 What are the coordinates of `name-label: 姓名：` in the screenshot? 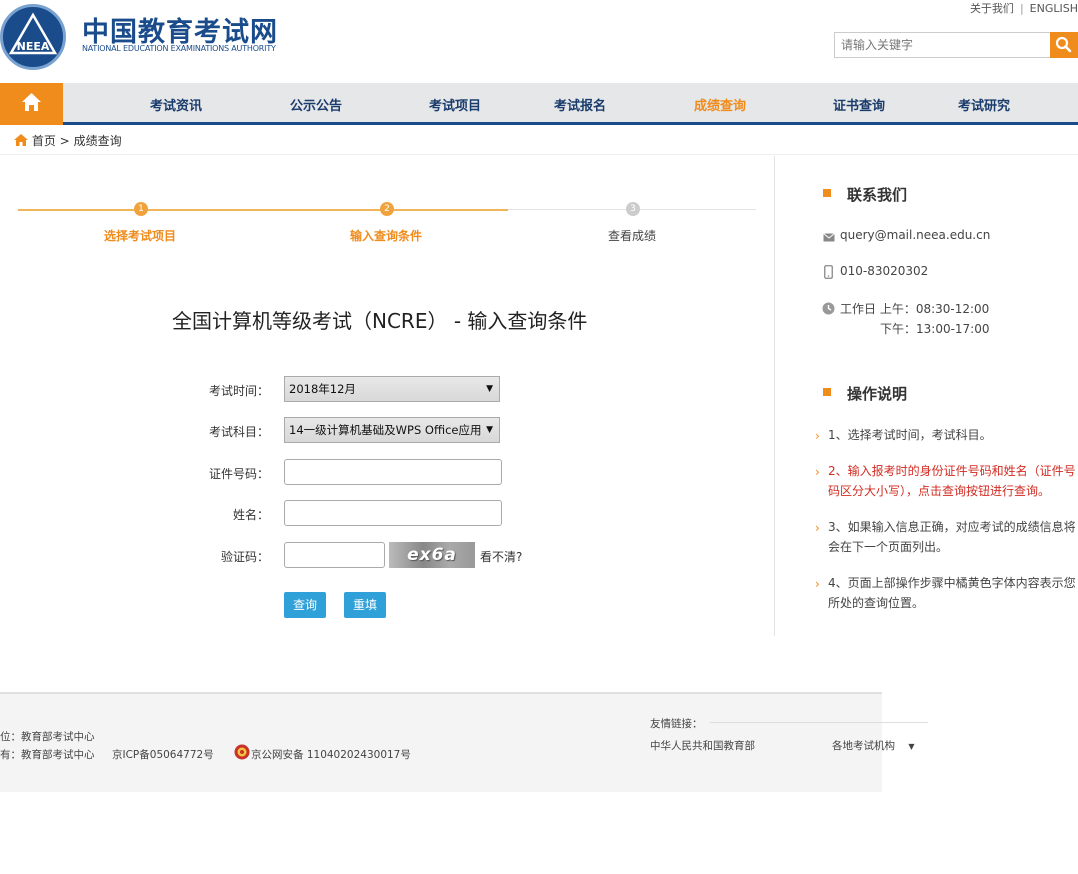 It's located at (250, 515).